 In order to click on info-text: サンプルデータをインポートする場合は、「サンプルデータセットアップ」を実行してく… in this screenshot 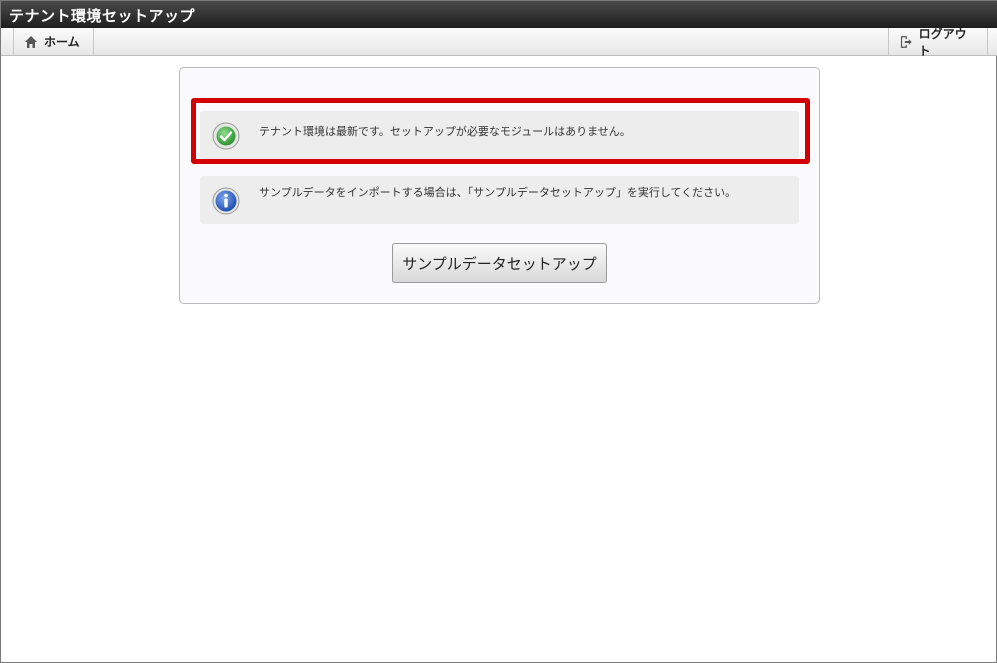, I will do `click(498, 192)`.